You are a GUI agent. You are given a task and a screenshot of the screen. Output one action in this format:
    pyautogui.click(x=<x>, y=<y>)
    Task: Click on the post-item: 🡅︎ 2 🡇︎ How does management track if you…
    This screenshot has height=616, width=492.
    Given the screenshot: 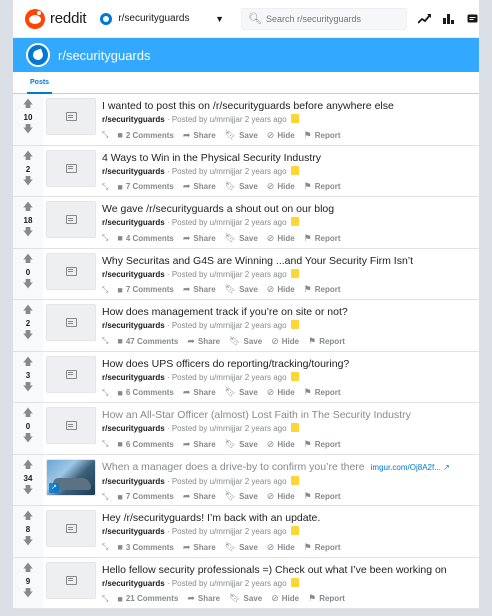 What is the action you would take?
    pyautogui.click(x=246, y=326)
    